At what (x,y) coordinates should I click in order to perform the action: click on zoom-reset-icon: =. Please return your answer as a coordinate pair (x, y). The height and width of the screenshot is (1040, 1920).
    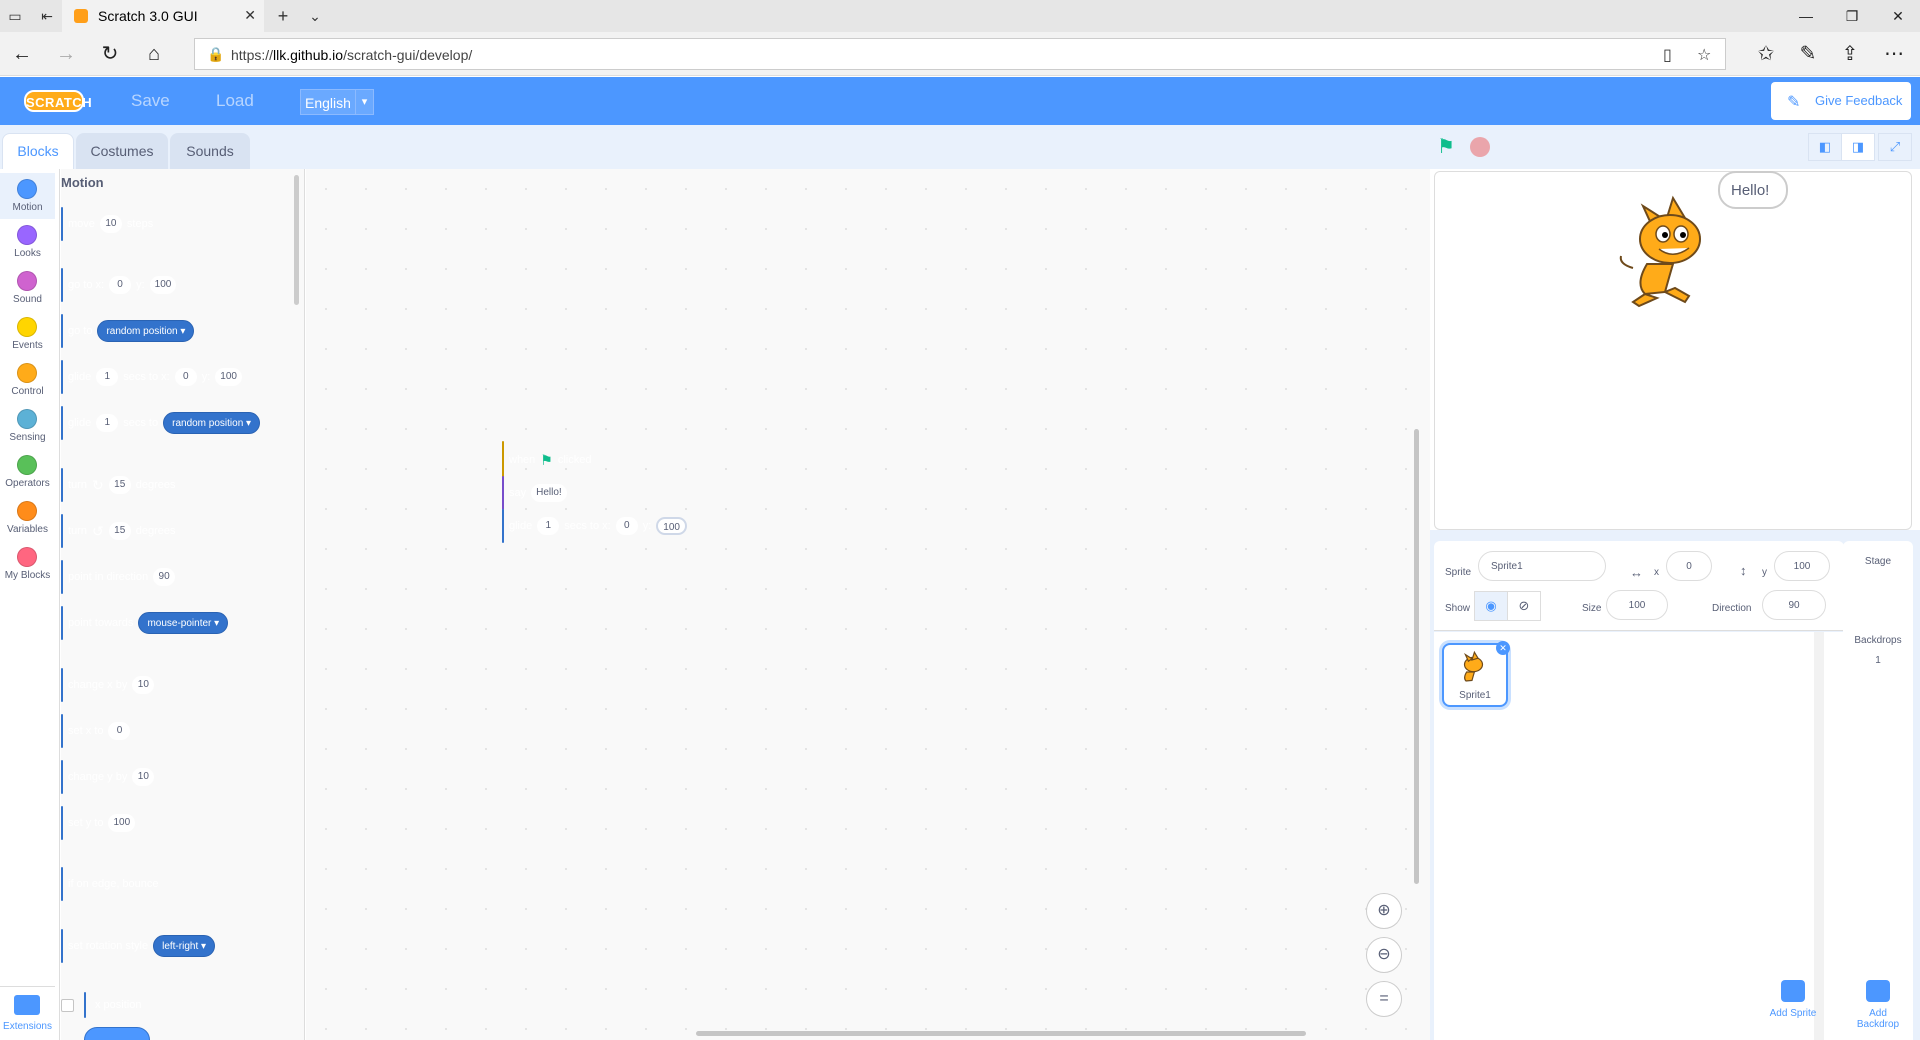
    Looking at the image, I should click on (1384, 999).